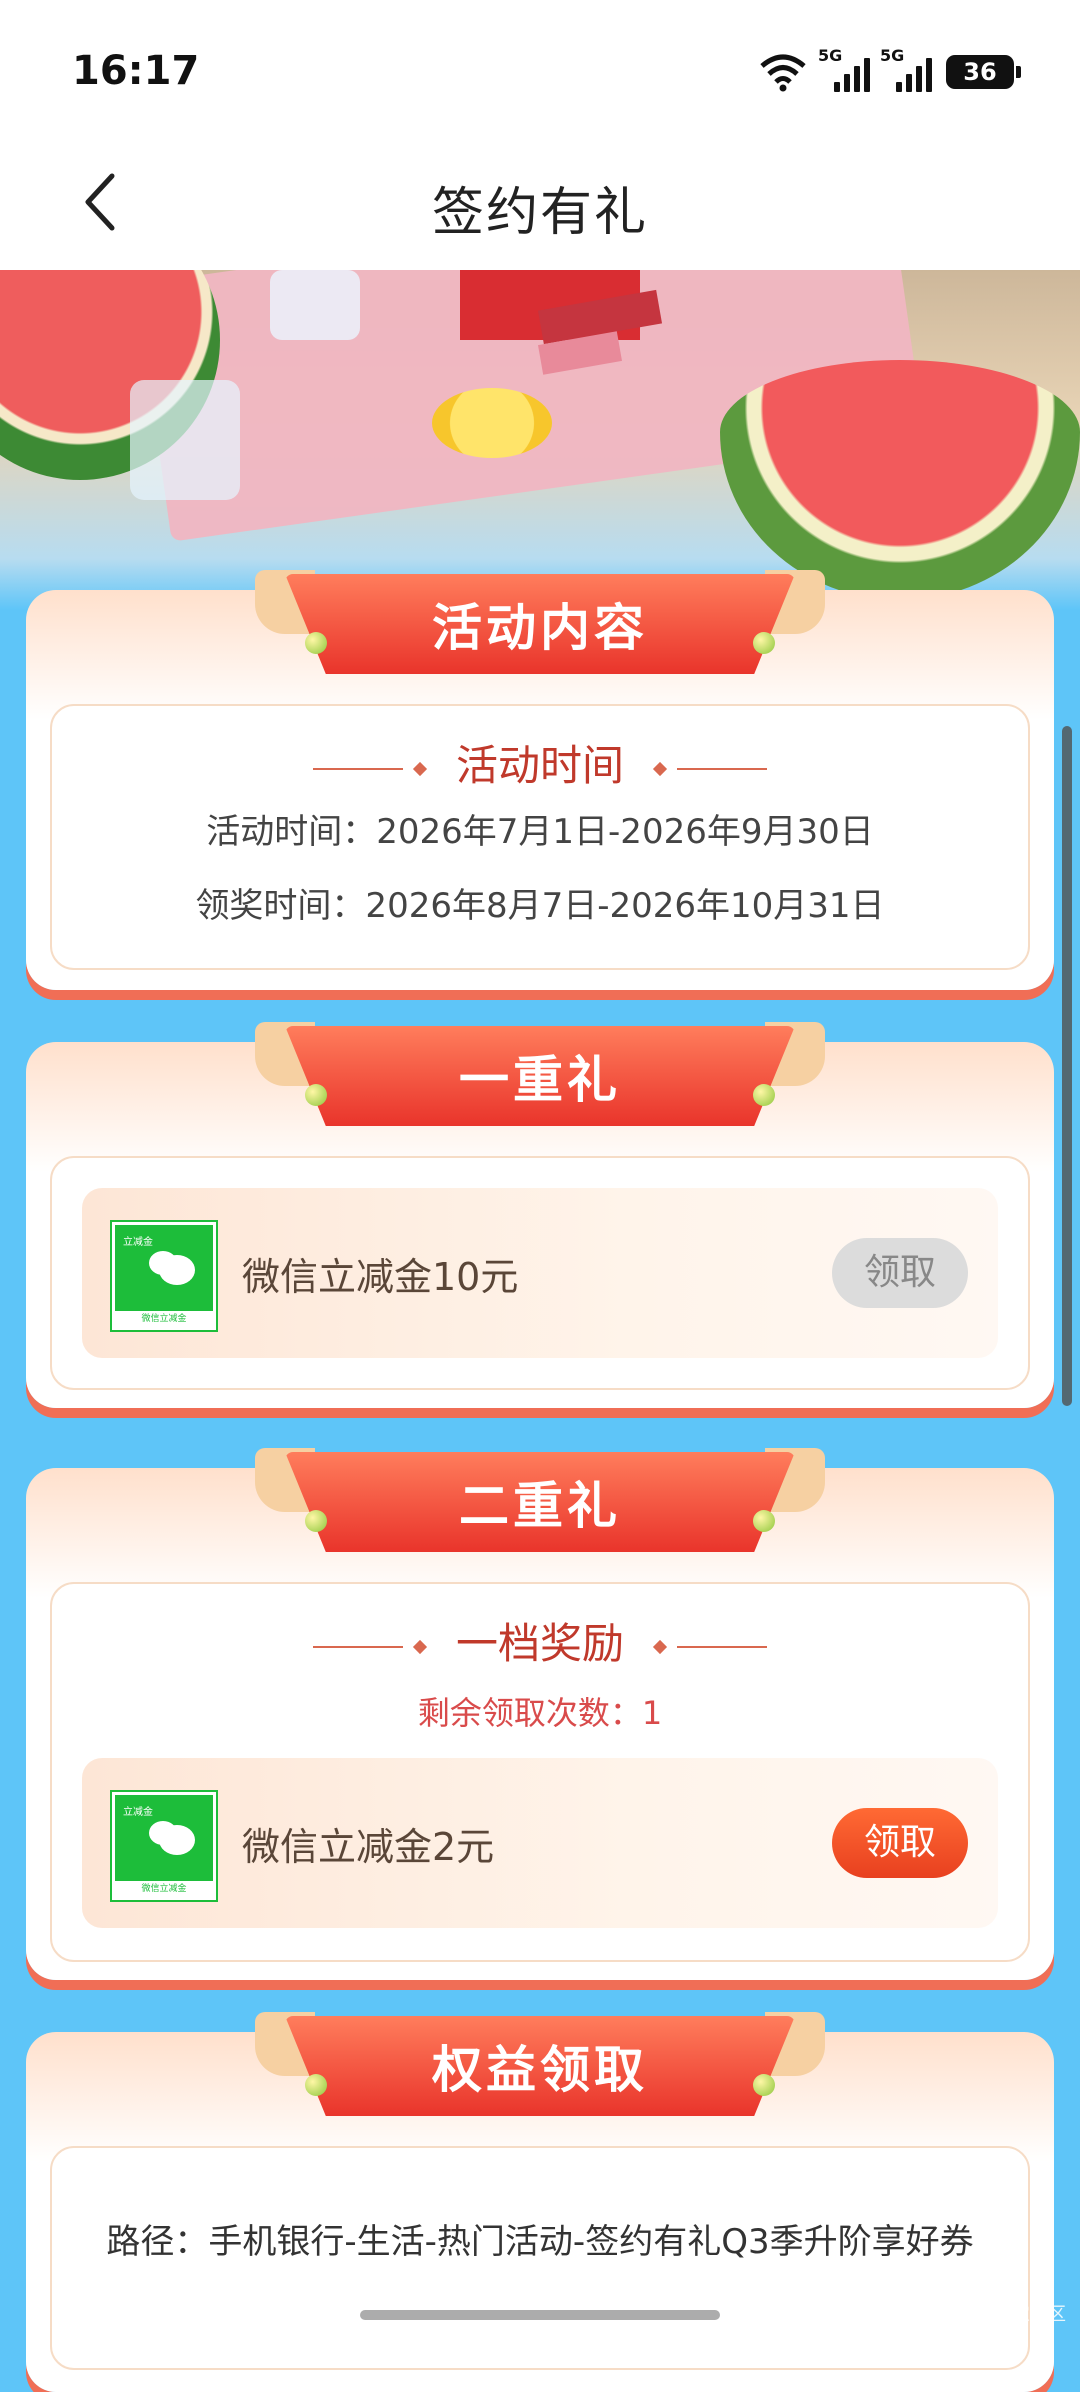  I want to click on activity-time-text: 活动时间：2026年7月1日-2026年9月30日, so click(540, 832).